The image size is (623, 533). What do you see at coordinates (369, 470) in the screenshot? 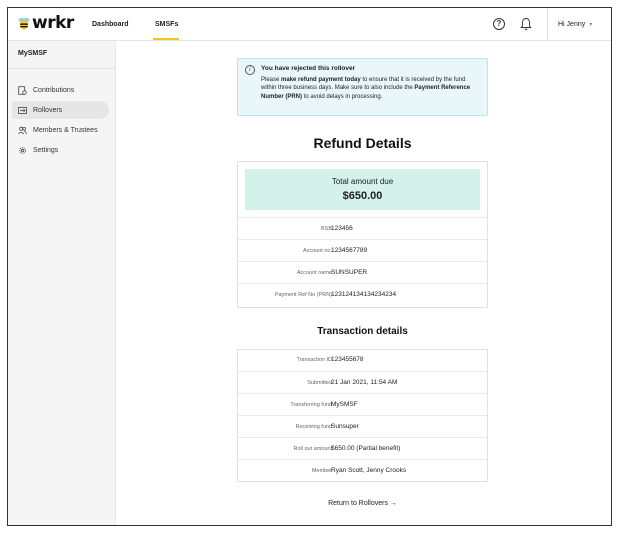
I see `row-value: Ryan Scott, Jenny Crooks` at bounding box center [369, 470].